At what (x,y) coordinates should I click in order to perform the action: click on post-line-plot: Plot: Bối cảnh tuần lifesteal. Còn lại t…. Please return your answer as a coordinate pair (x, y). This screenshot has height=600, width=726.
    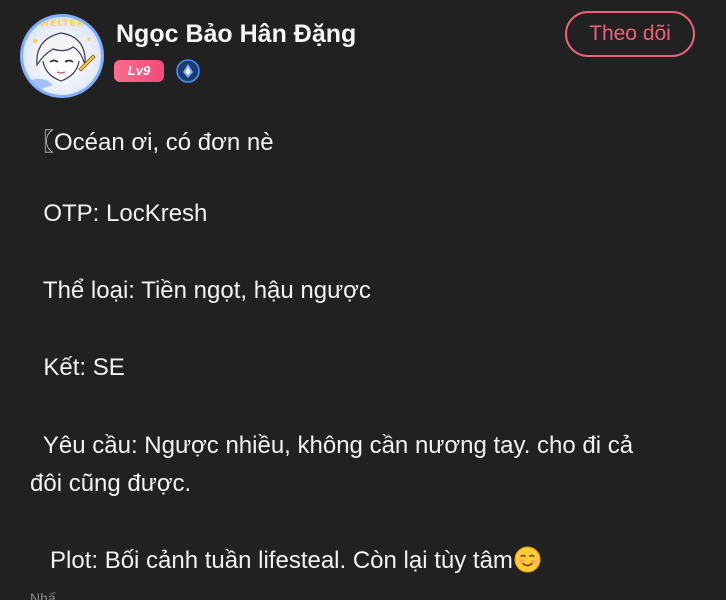
    Looking at the image, I should click on (285, 560).